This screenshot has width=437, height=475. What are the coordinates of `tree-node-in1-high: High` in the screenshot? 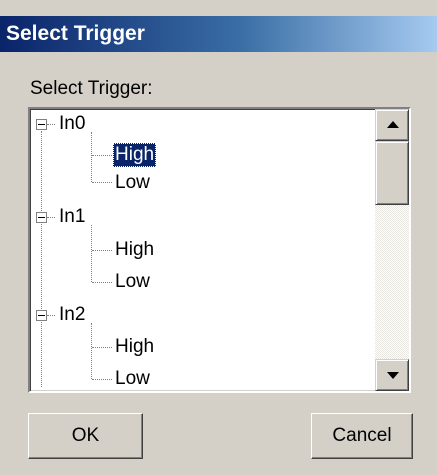 It's located at (134, 250).